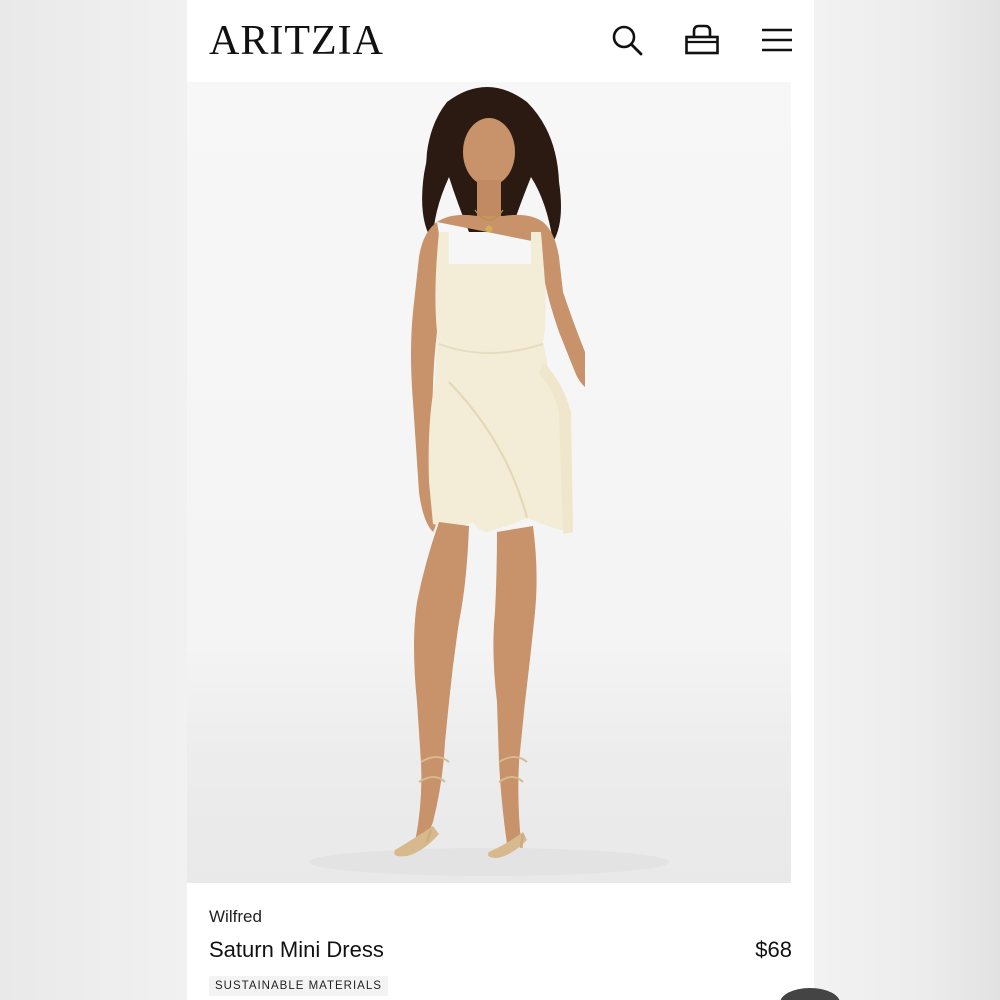  What do you see at coordinates (296, 950) in the screenshot?
I see `product-name: Saturn Mini Dress` at bounding box center [296, 950].